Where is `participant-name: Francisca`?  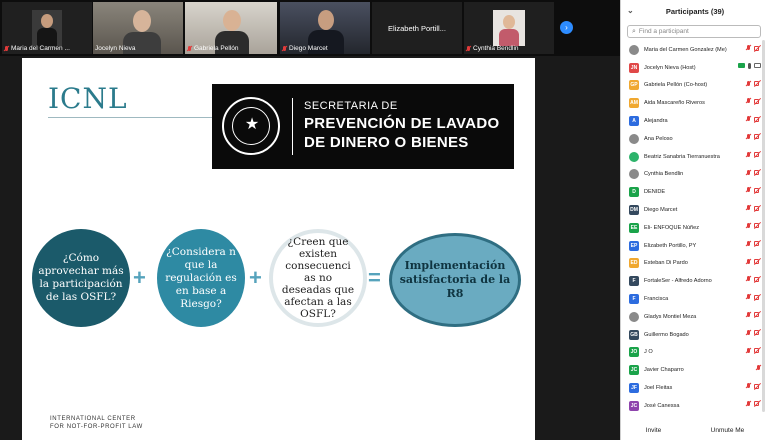
participant-name: Francisca is located at coordinates (656, 299).